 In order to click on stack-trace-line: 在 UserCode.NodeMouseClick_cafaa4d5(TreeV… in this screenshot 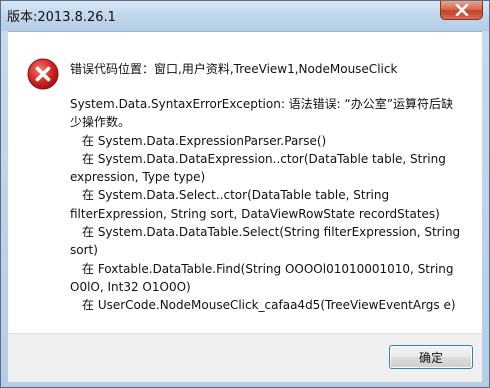, I will do `click(269, 305)`.